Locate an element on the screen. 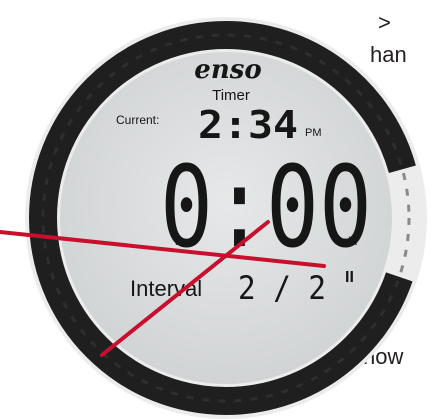 The image size is (447, 419). mode-label: Timer is located at coordinates (231, 95).